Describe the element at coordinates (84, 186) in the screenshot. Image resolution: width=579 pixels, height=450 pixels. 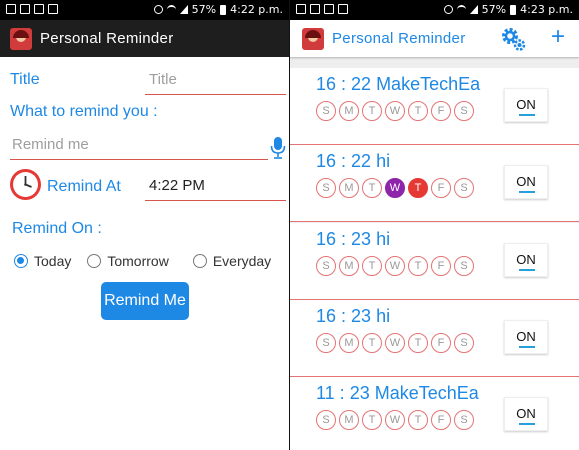
I see `remind-at-label: Remind At` at that location.